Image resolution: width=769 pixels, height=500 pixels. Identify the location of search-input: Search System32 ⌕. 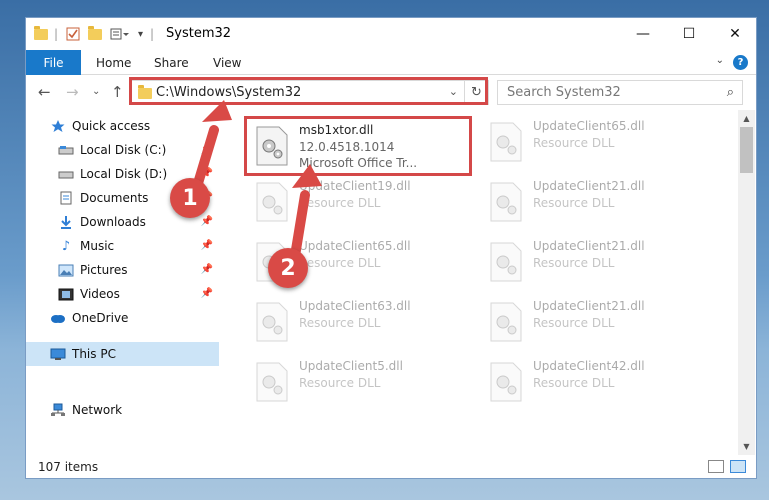
(620, 92).